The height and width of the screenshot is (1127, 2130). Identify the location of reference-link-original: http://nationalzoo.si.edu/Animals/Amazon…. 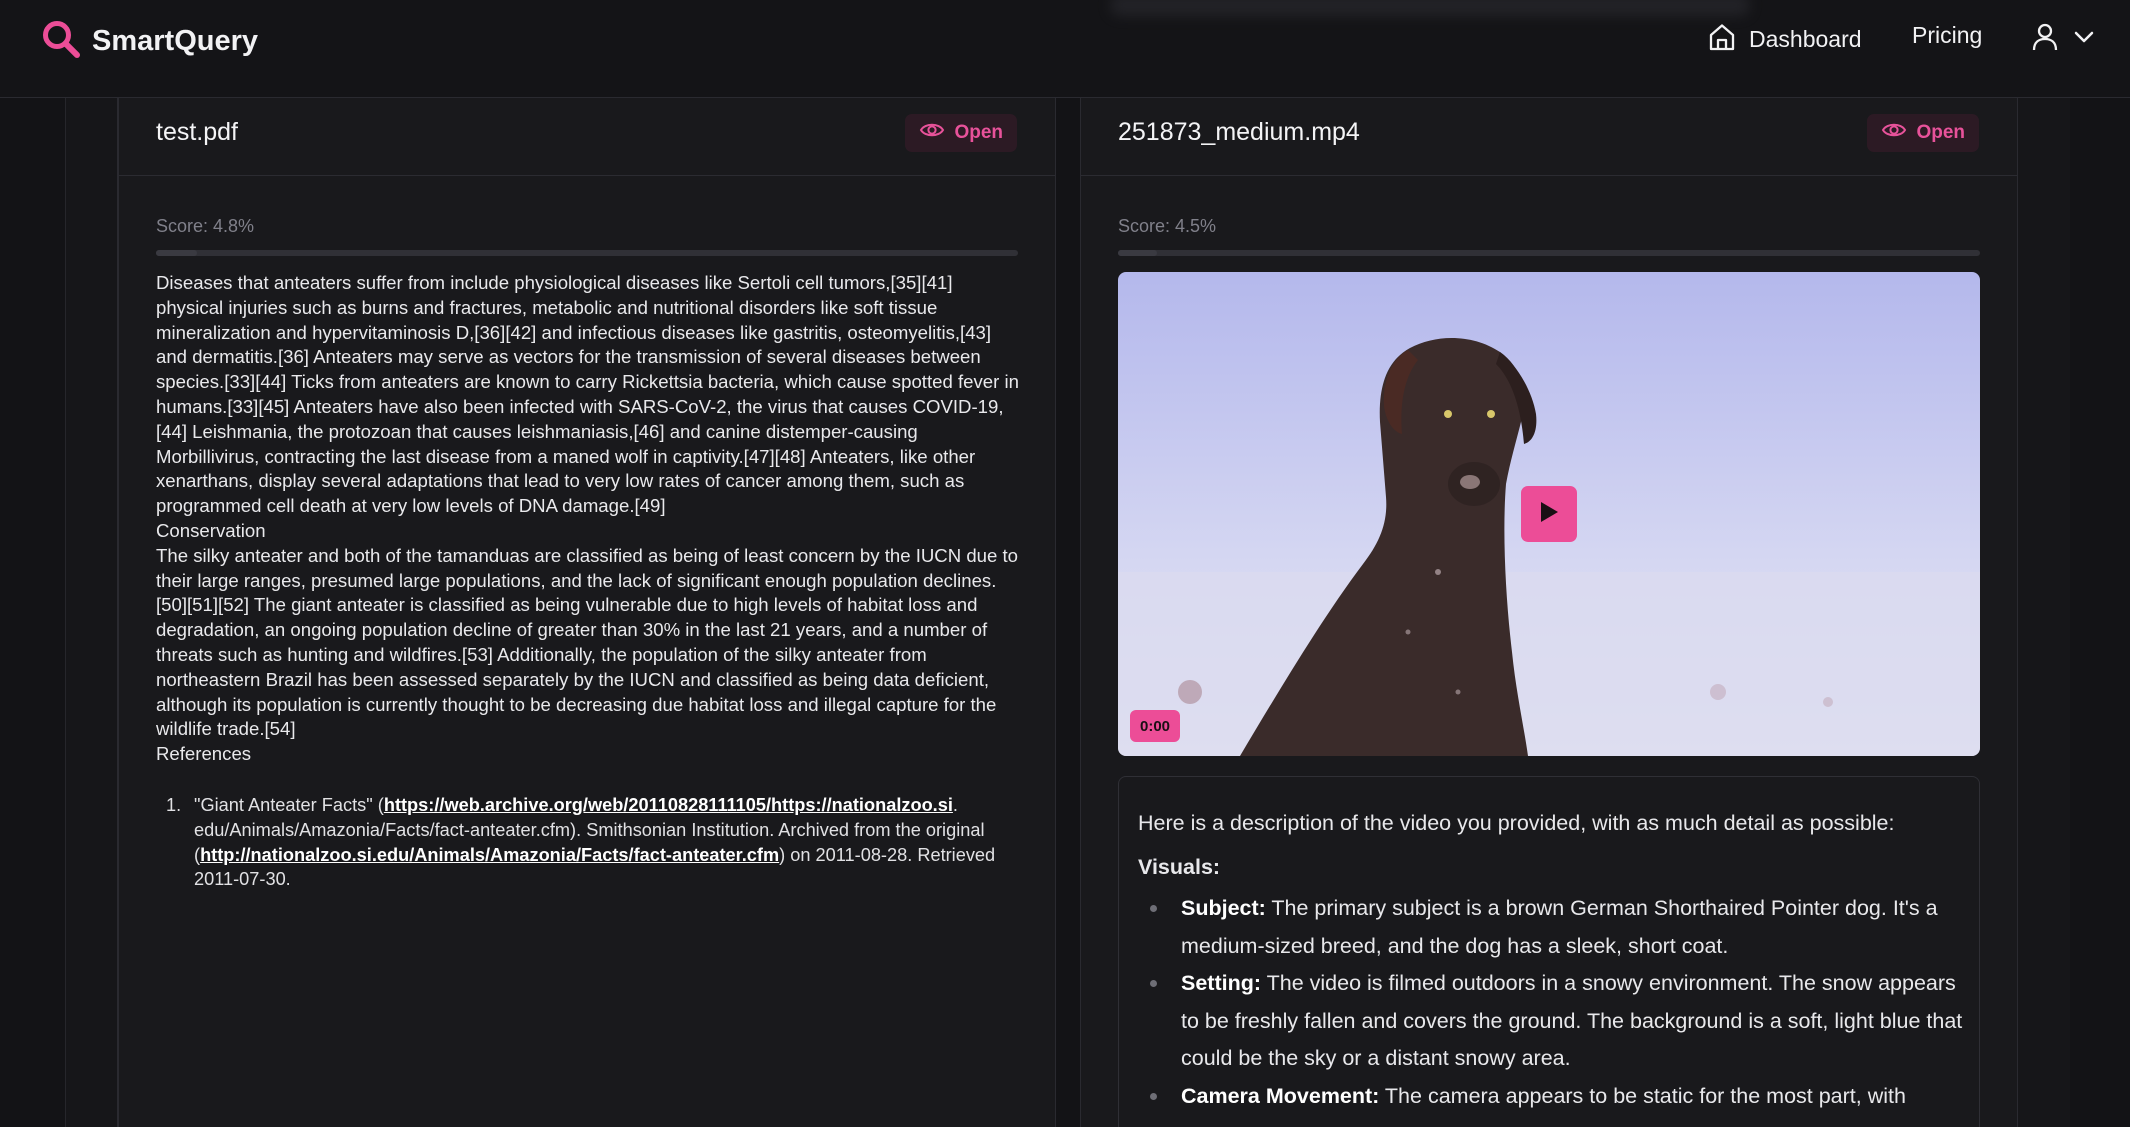
(489, 855).